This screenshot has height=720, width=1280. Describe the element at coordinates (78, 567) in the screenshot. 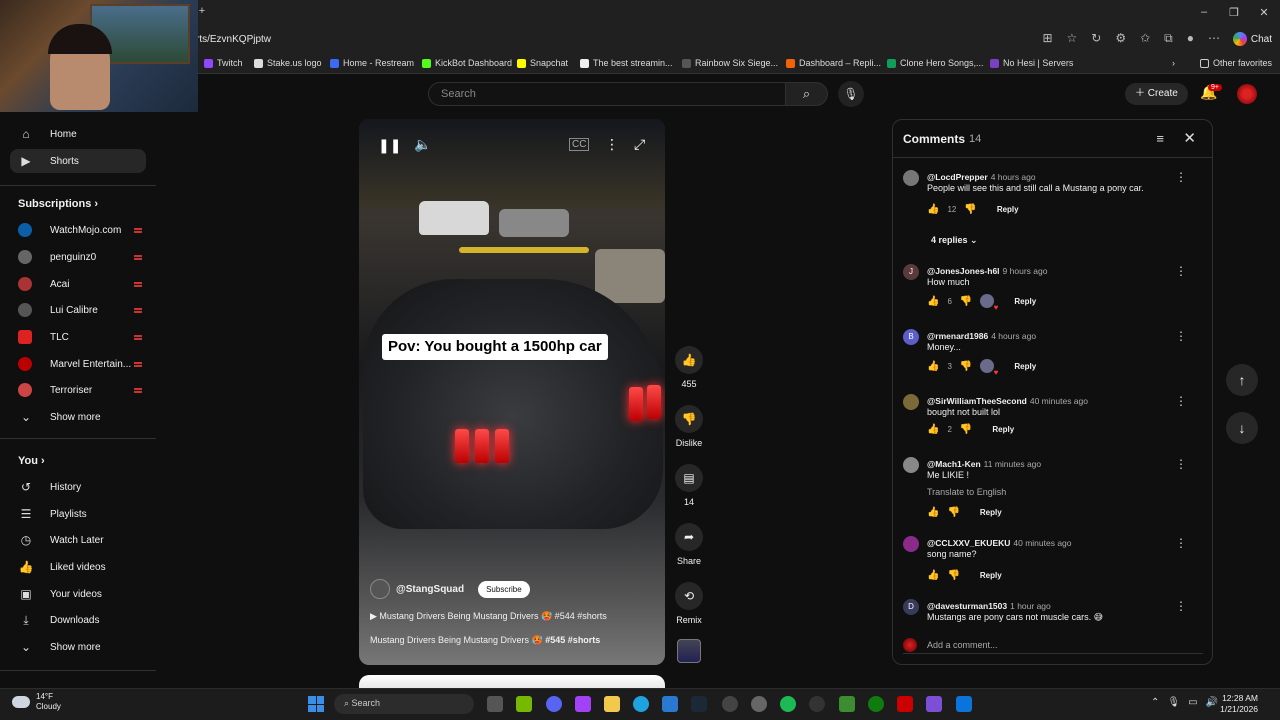

I see `sidebar-item-liked-videos: 👍 Liked videos` at that location.